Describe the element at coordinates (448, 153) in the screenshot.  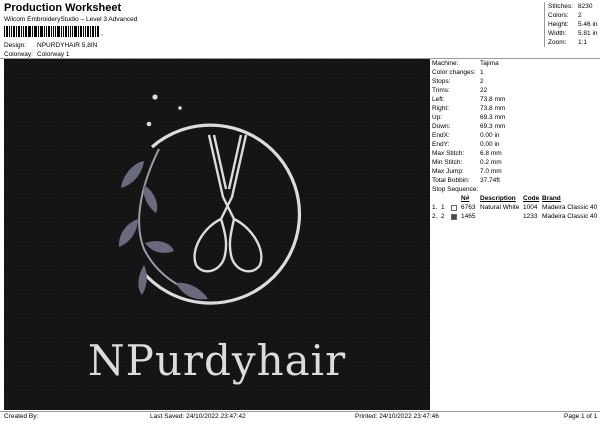
I see `info-label: Max Stitch:` at that location.